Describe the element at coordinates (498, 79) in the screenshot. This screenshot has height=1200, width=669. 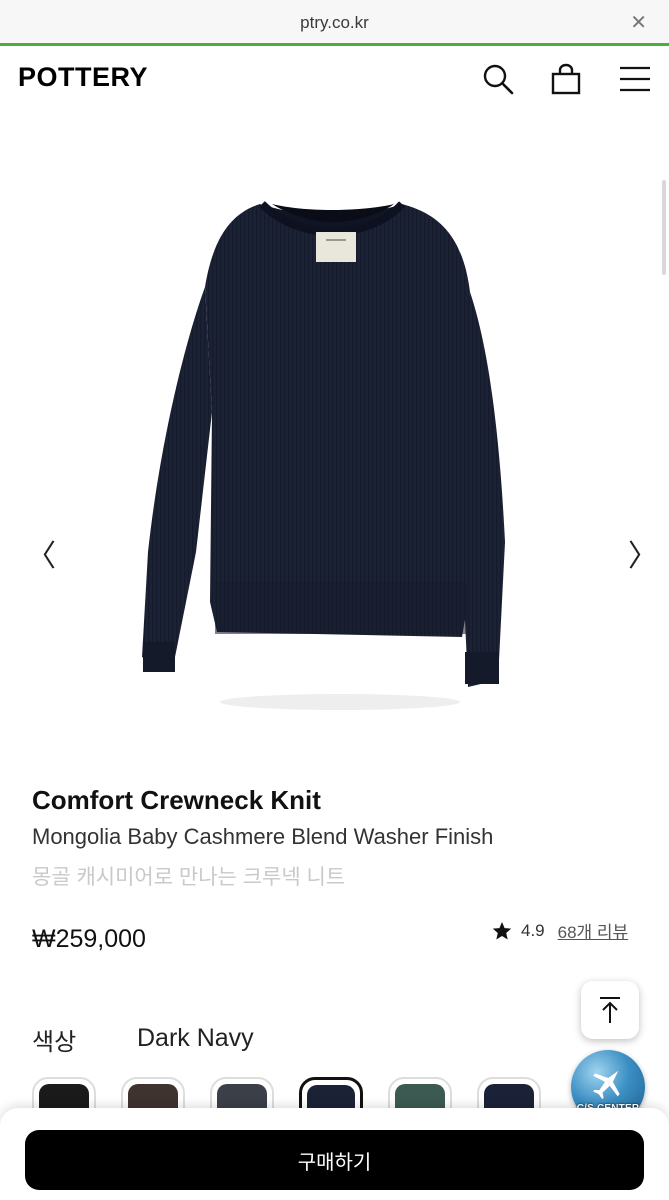
I see `search-icon` at that location.